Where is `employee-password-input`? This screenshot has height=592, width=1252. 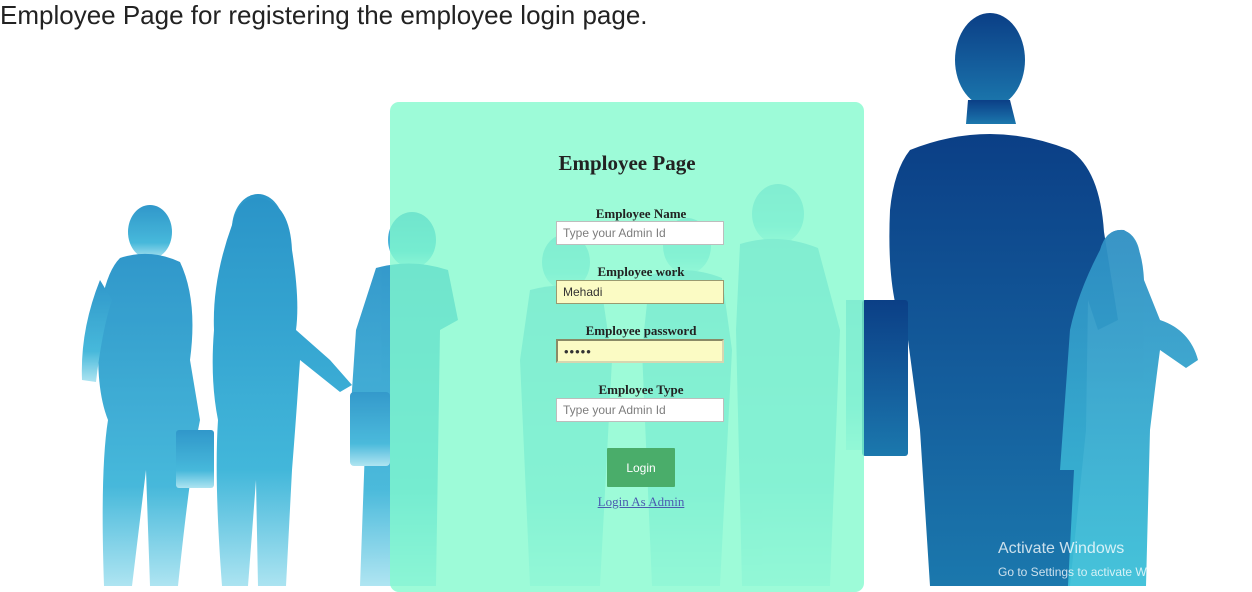 employee-password-input is located at coordinates (640, 351).